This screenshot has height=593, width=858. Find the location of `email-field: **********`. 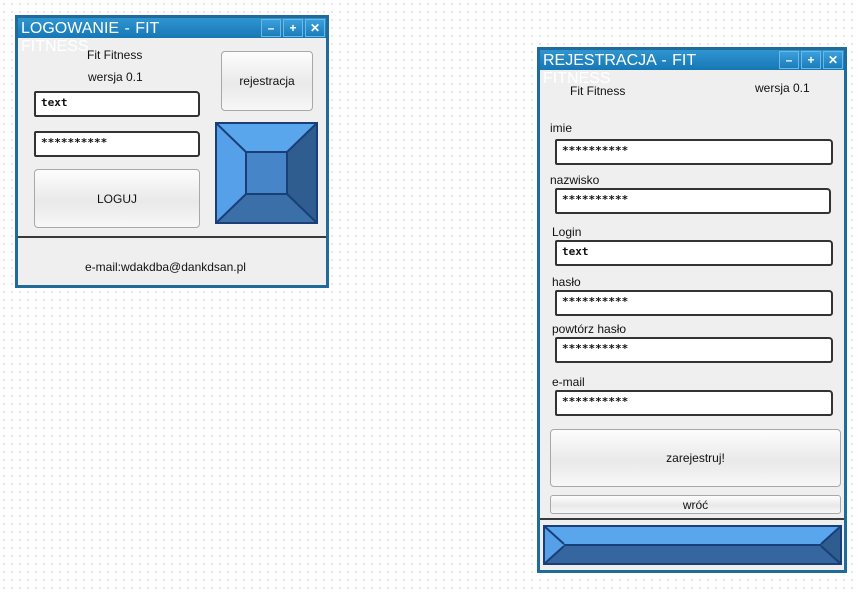

email-field: ********** is located at coordinates (694, 403).